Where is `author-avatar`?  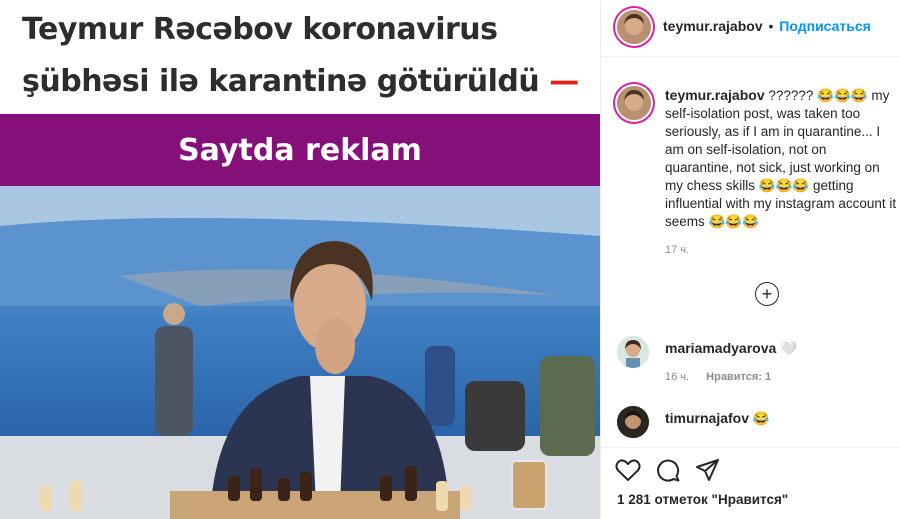
author-avatar is located at coordinates (634, 27).